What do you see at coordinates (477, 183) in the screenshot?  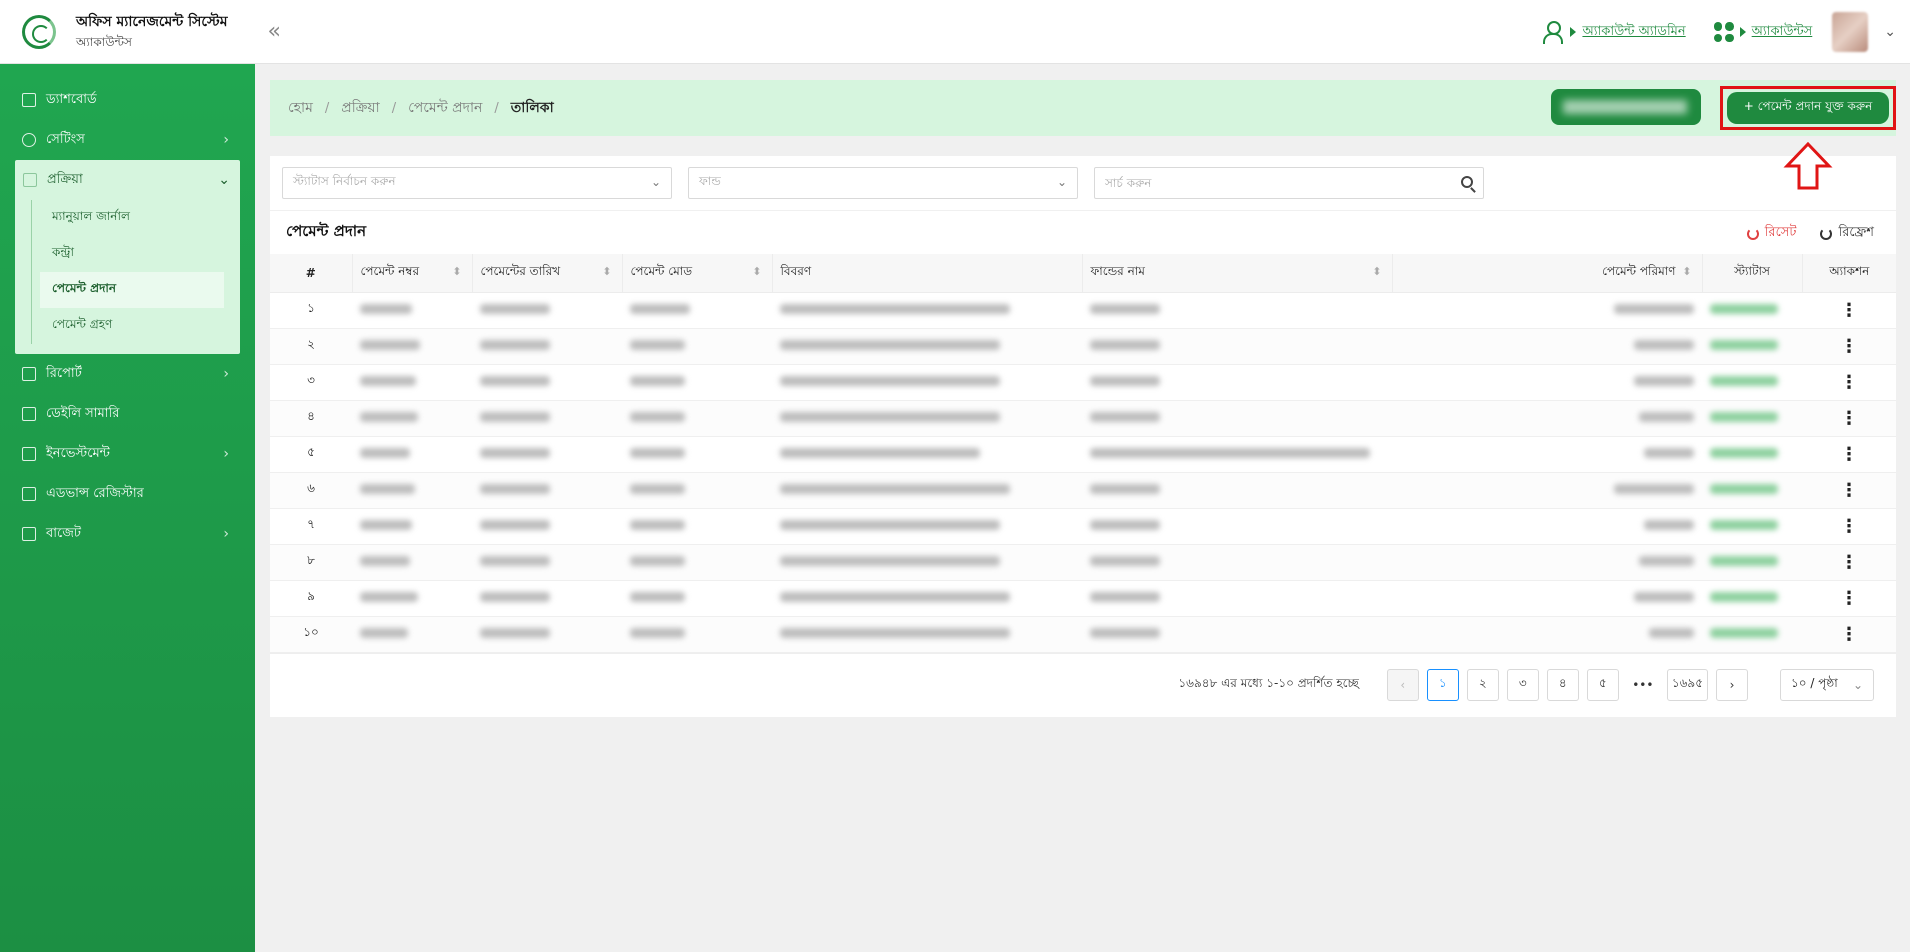 I see `status-select: স্ট্যাটাস নির্বাচন করুন ⌄` at bounding box center [477, 183].